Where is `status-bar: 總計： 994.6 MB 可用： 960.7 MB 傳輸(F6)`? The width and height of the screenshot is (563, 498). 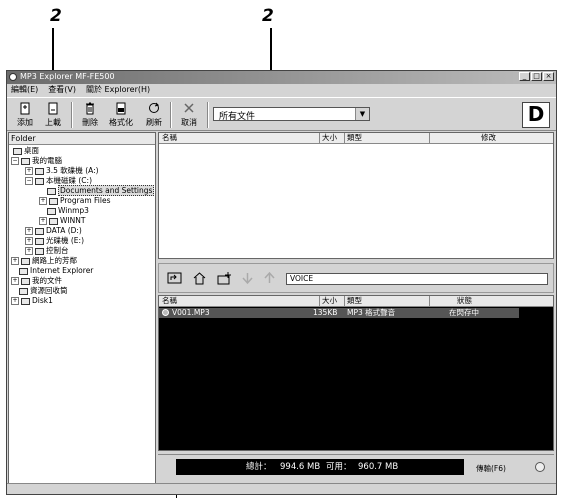
status-bar: 總計： 994.6 MB 可用： 960.7 MB 傳輸(F6) is located at coordinates (356, 466).